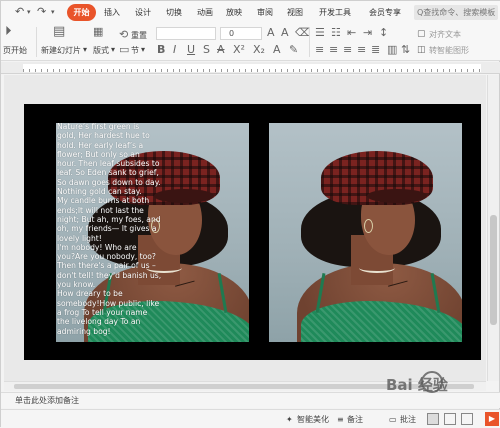 The width and height of the screenshot is (500, 428). Describe the element at coordinates (265, 12) in the screenshot. I see `tab-review: 审阅` at that location.